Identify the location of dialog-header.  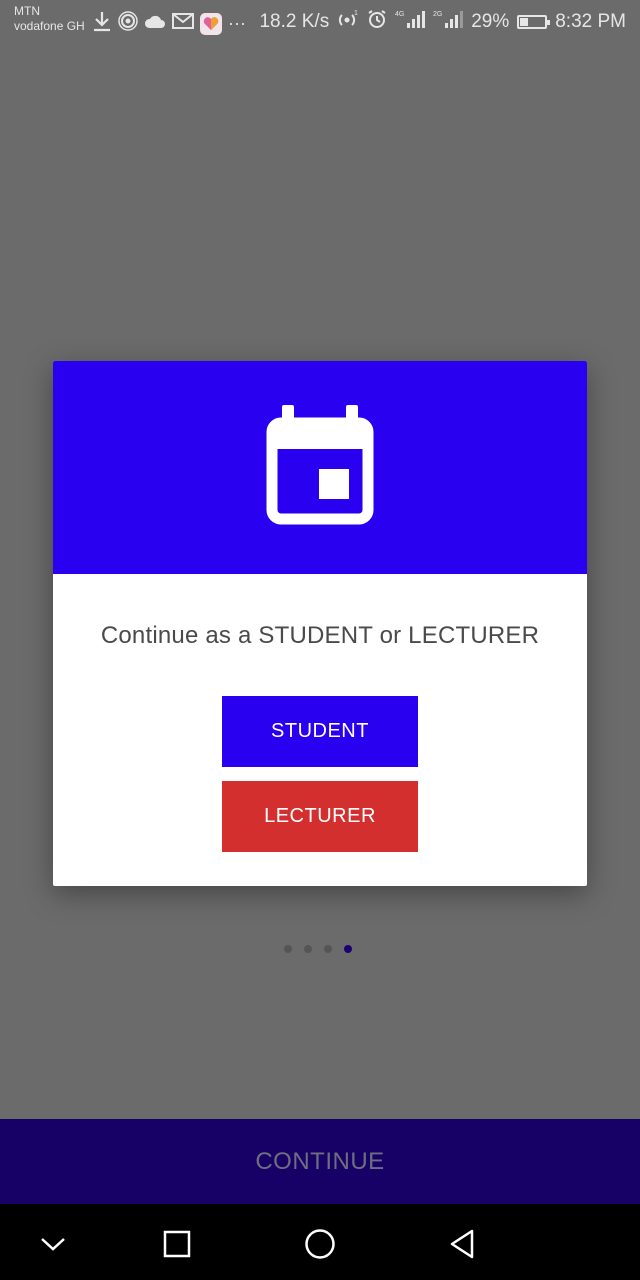
(320, 467).